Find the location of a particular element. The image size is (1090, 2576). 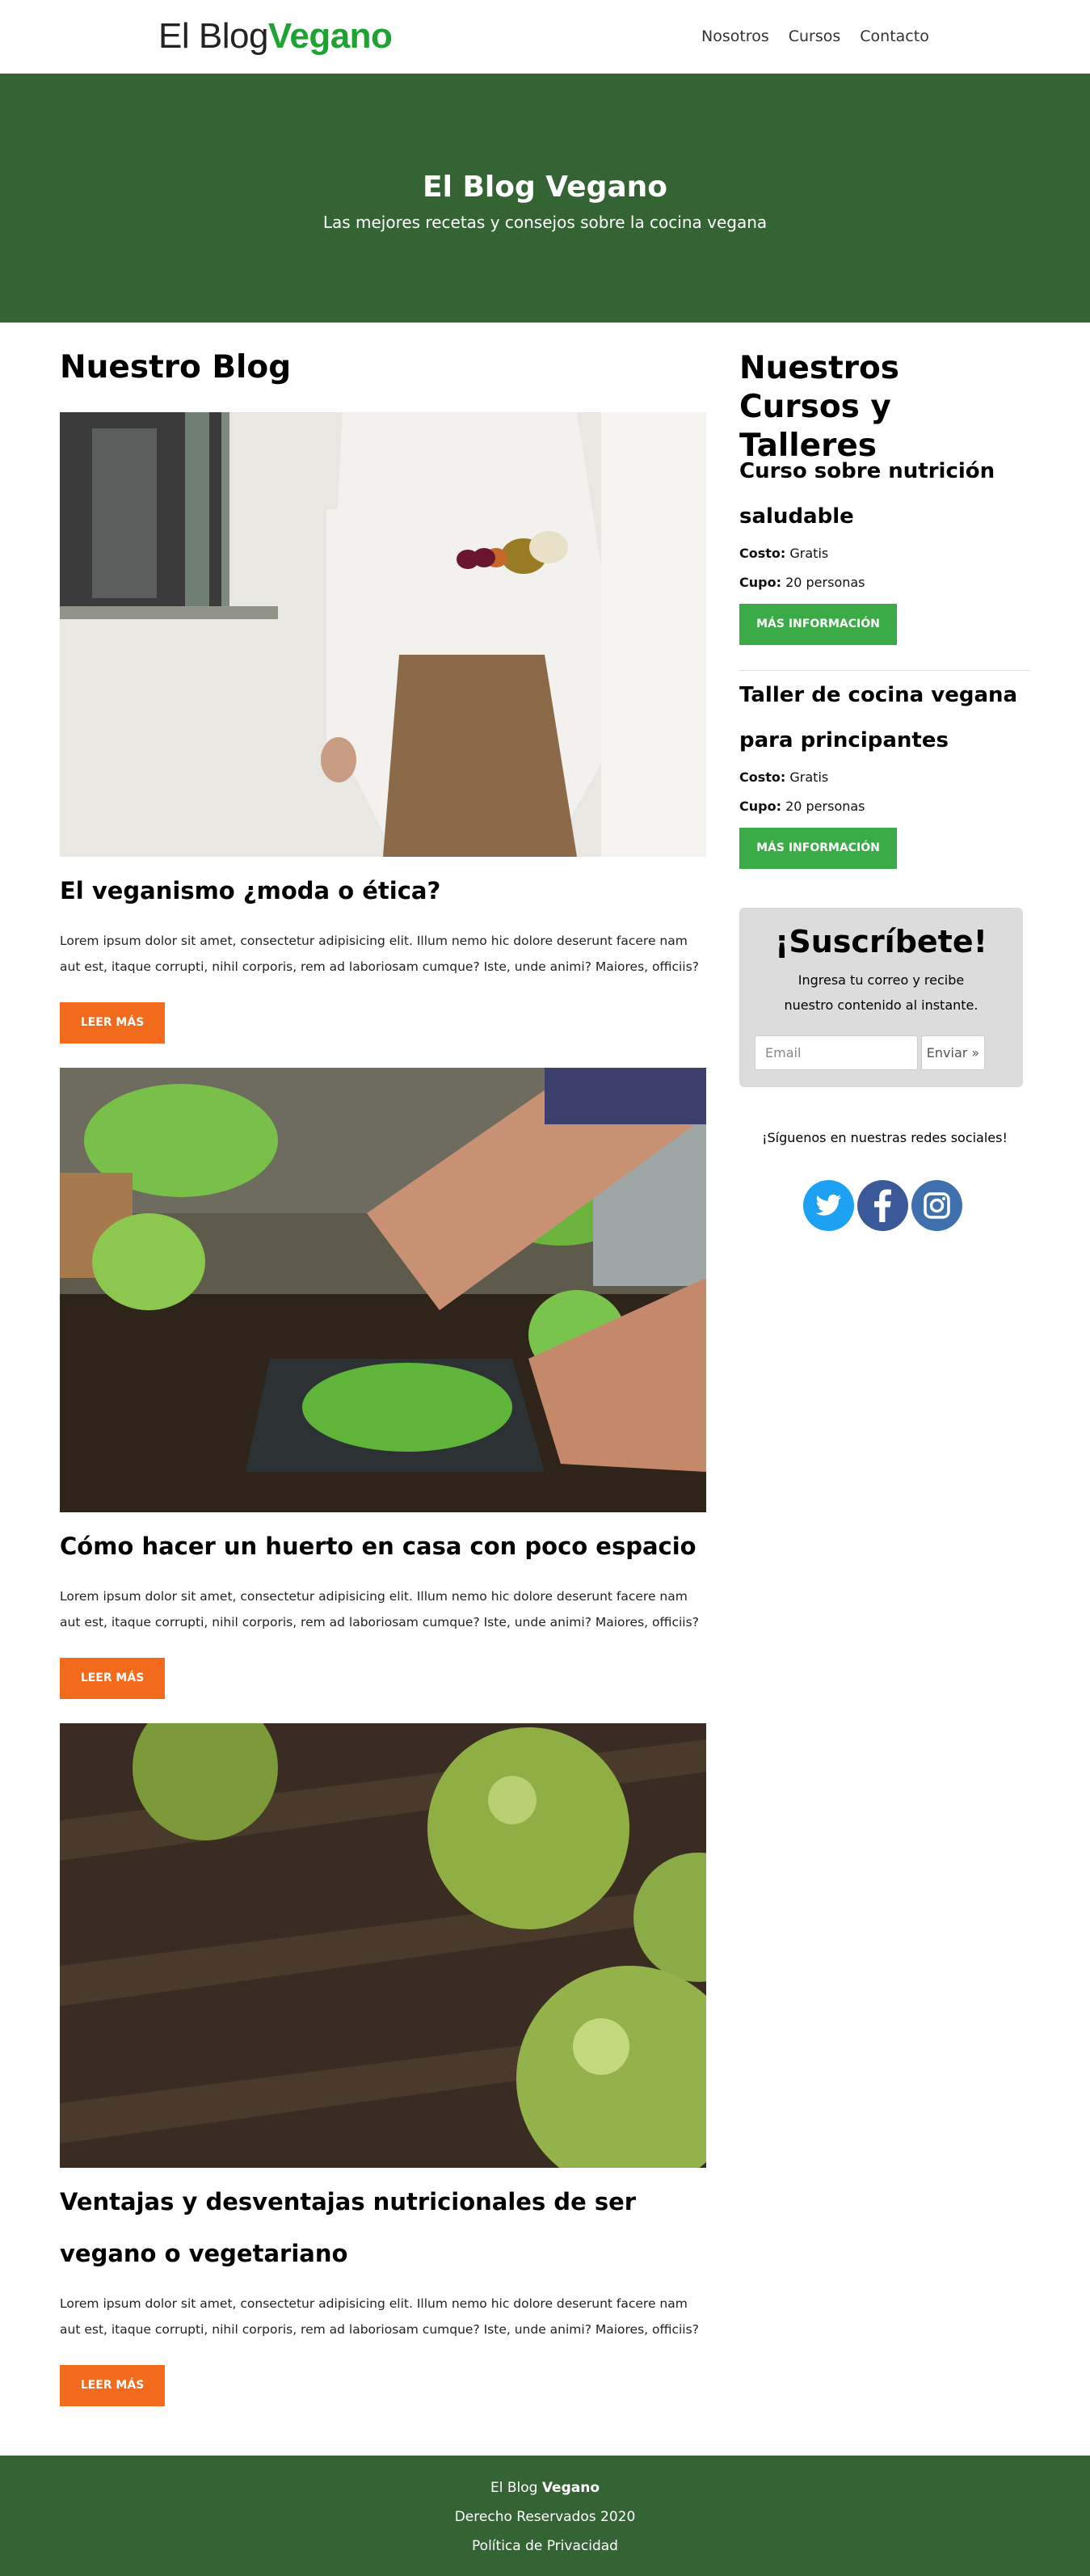

footer-rights: Derecho Reservados 2020 is located at coordinates (545, 2517).